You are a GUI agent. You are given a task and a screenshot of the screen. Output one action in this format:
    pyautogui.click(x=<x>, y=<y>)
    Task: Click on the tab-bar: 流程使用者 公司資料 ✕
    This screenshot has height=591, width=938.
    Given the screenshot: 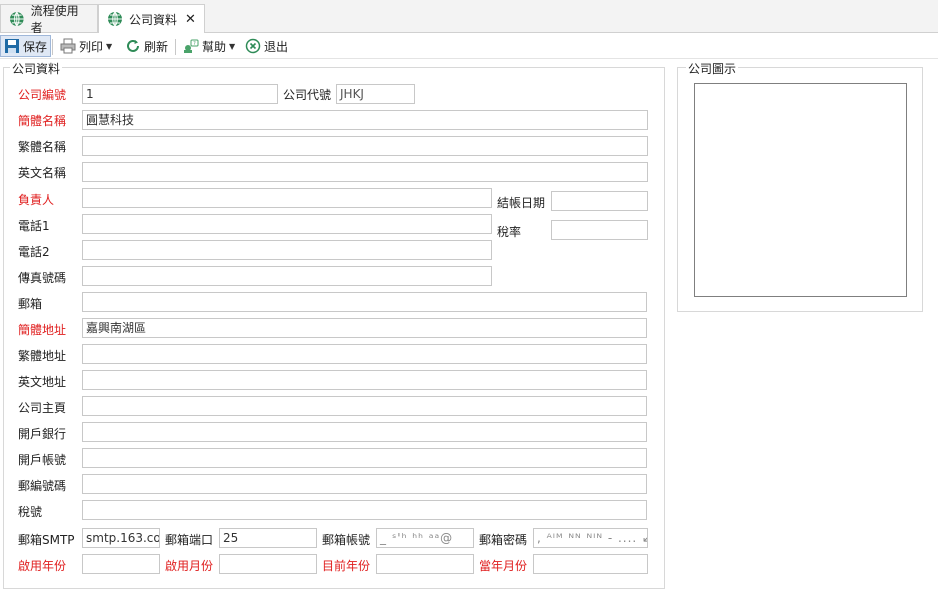 What is the action you would take?
    pyautogui.click(x=469, y=17)
    